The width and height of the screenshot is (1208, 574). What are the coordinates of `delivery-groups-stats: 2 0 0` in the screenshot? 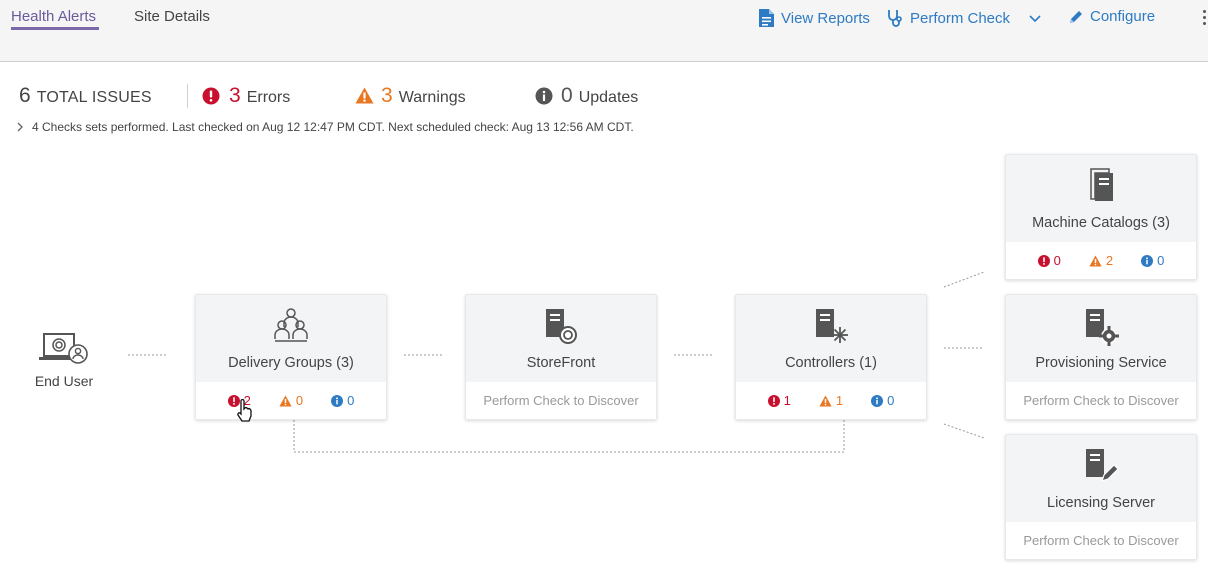 It's located at (291, 400).